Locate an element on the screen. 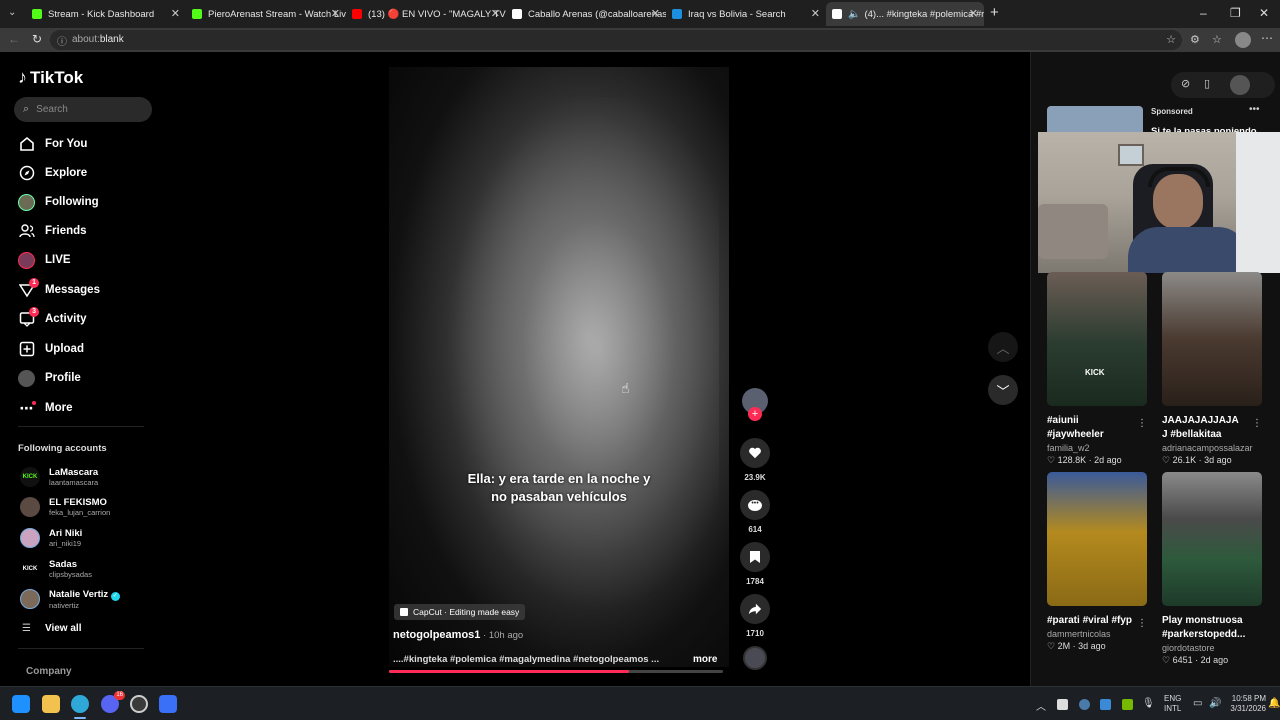  nav-live: LIVE is located at coordinates (44, 260).